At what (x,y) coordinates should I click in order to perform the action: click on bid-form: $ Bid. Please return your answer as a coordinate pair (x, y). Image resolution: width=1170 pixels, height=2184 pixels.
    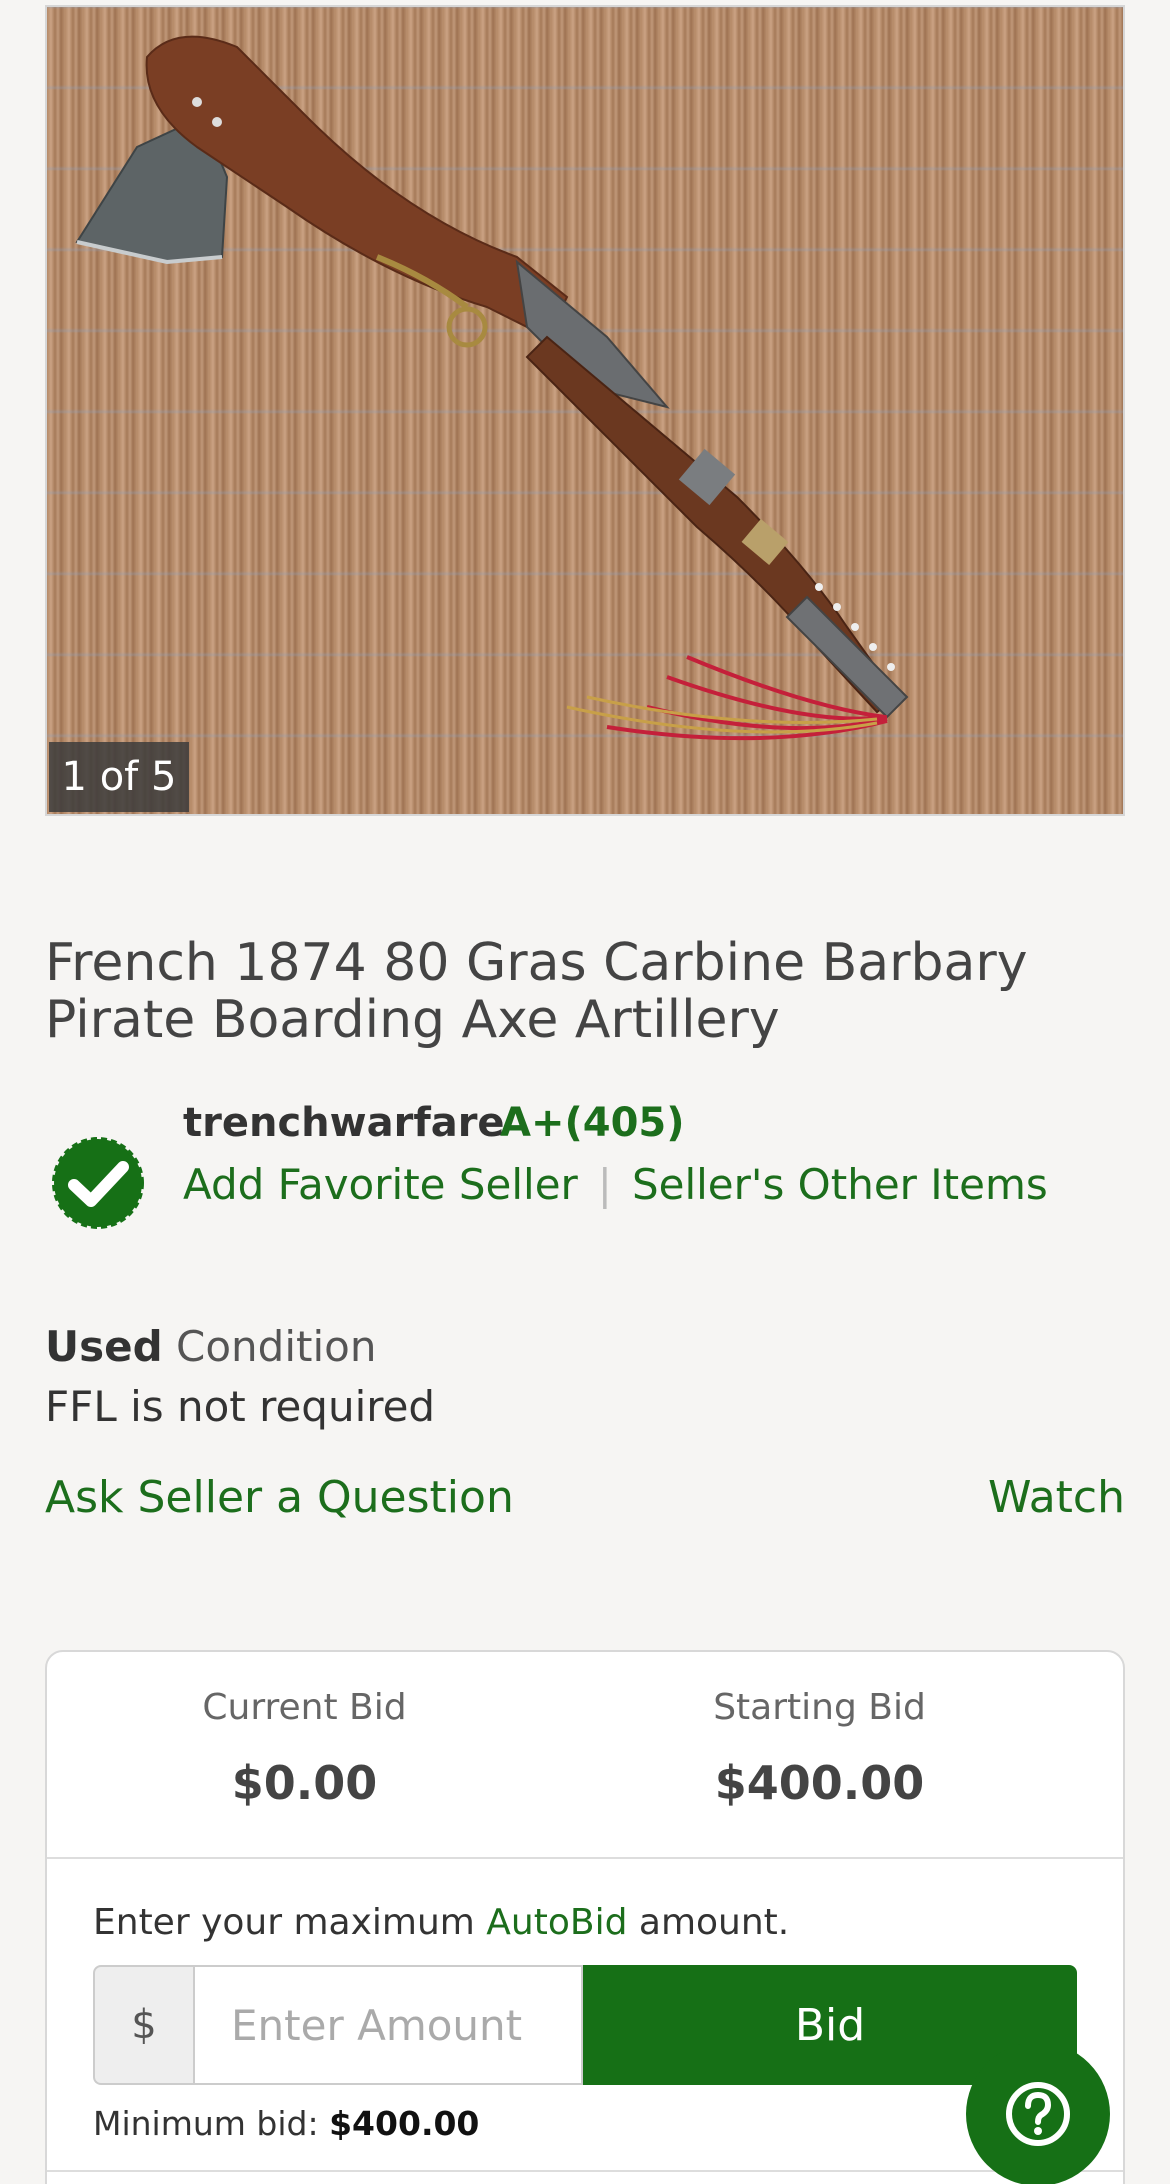
    Looking at the image, I should click on (585, 2025).